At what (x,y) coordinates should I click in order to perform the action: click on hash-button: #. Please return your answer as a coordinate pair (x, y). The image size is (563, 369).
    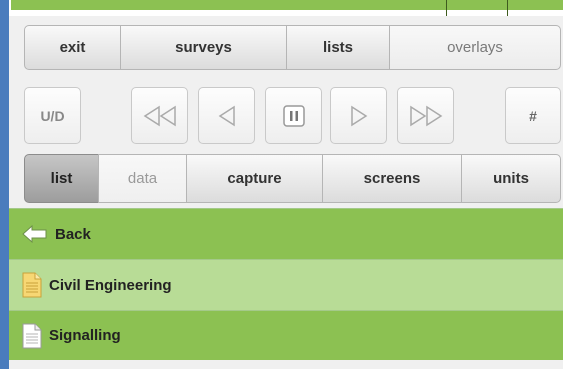
    Looking at the image, I should click on (533, 115).